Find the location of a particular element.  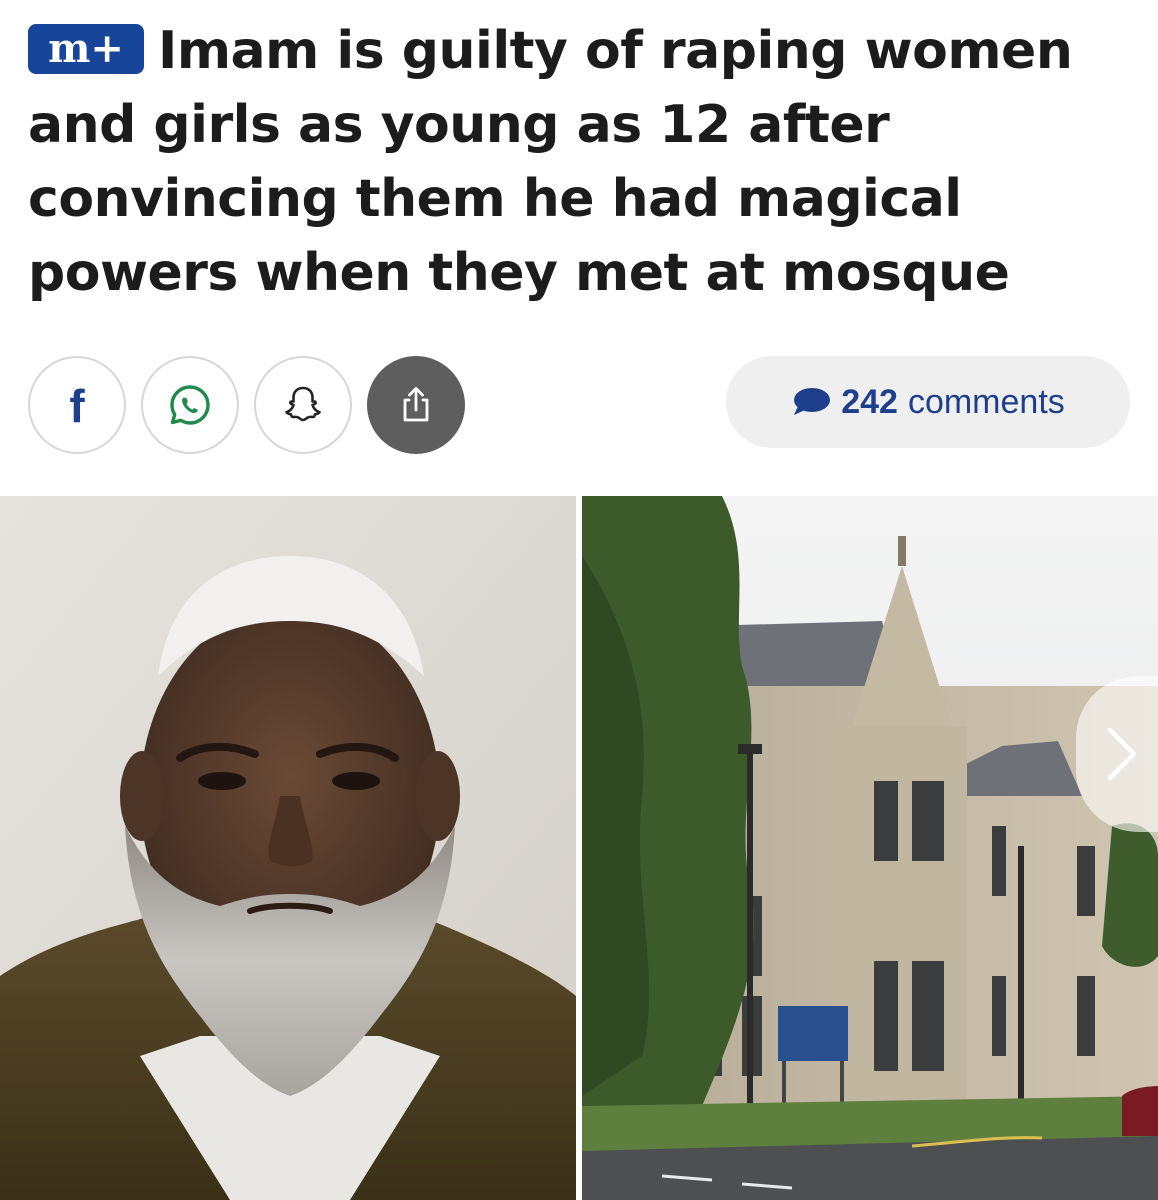

comments-button: 242 comments is located at coordinates (928, 402).